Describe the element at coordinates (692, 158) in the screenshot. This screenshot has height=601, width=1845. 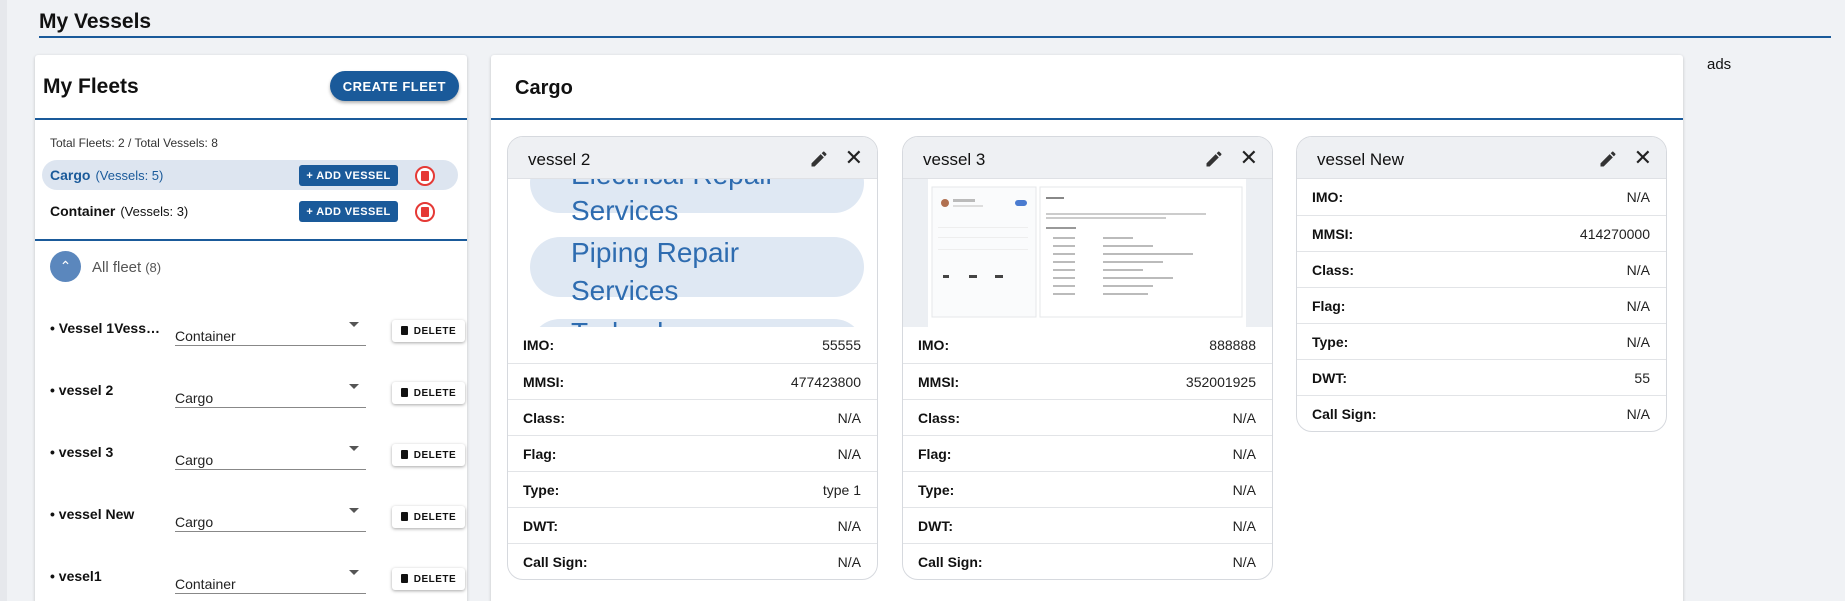
I see `card-header: vessel 2 ✕` at that location.